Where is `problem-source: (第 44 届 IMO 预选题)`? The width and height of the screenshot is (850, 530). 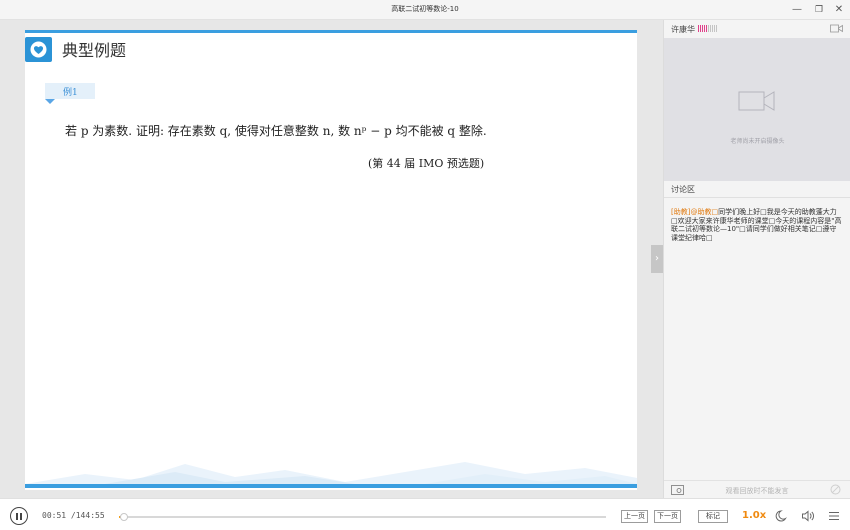
problem-source: (第 44 届 IMO 预选题) is located at coordinates (426, 163).